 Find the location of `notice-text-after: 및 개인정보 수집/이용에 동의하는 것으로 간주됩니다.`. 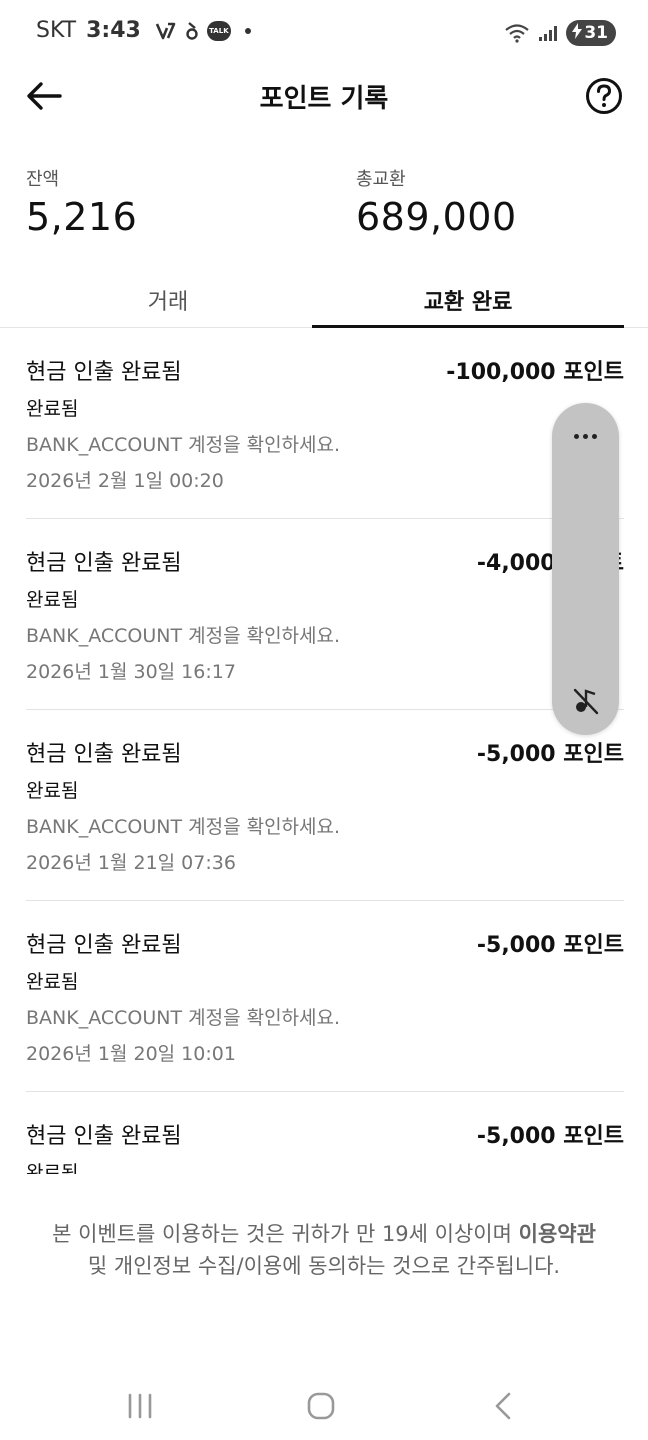

notice-text-after: 및 개인정보 수집/이용에 동의하는 것으로 간주됩니다. is located at coordinates (324, 1266).